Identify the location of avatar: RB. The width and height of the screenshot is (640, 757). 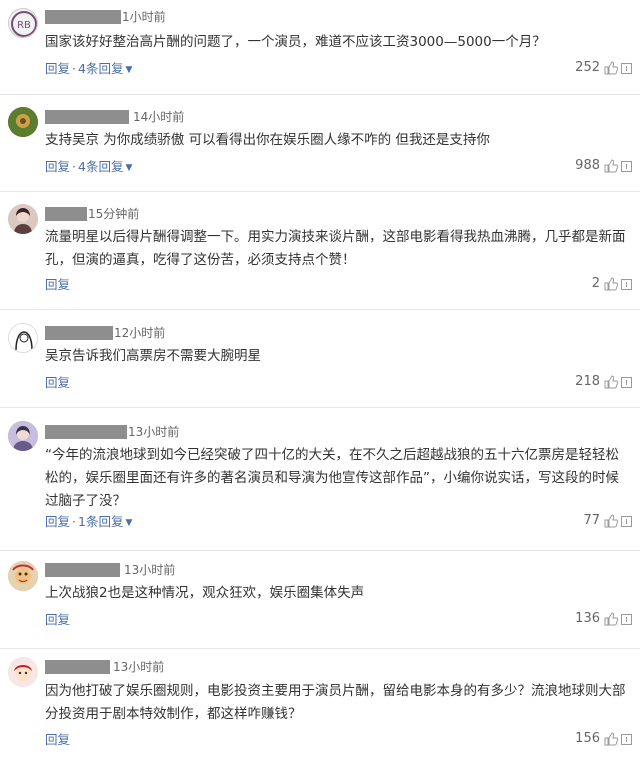
(23, 23).